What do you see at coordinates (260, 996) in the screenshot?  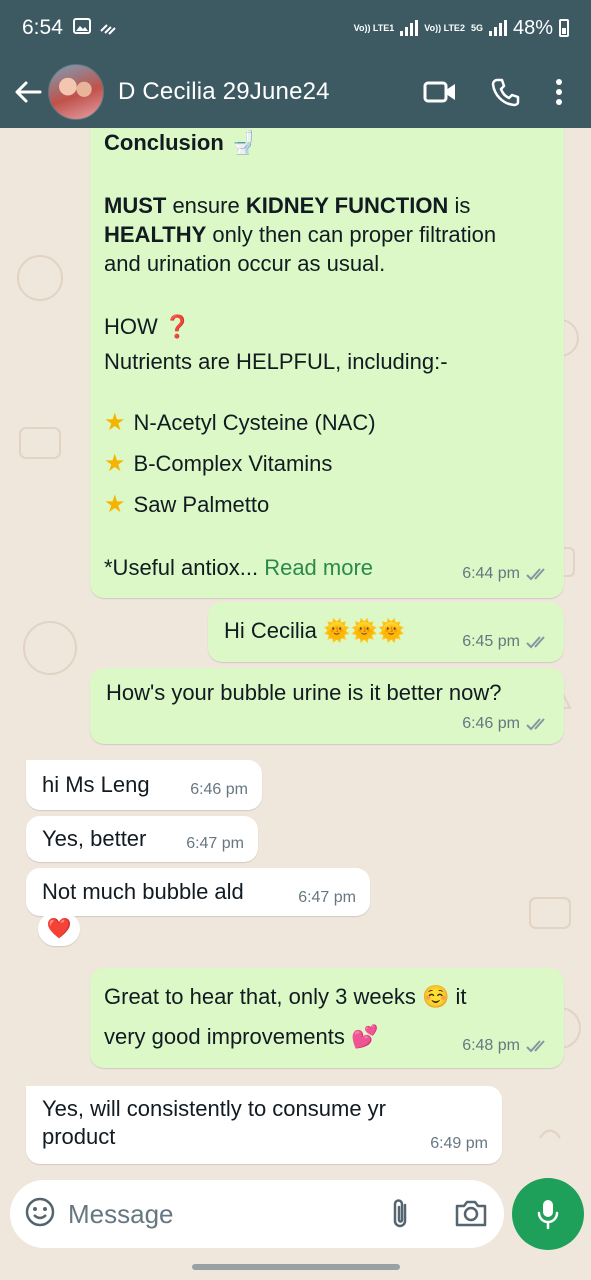 I see `message-text: Great to hear that, only 3 weeks` at bounding box center [260, 996].